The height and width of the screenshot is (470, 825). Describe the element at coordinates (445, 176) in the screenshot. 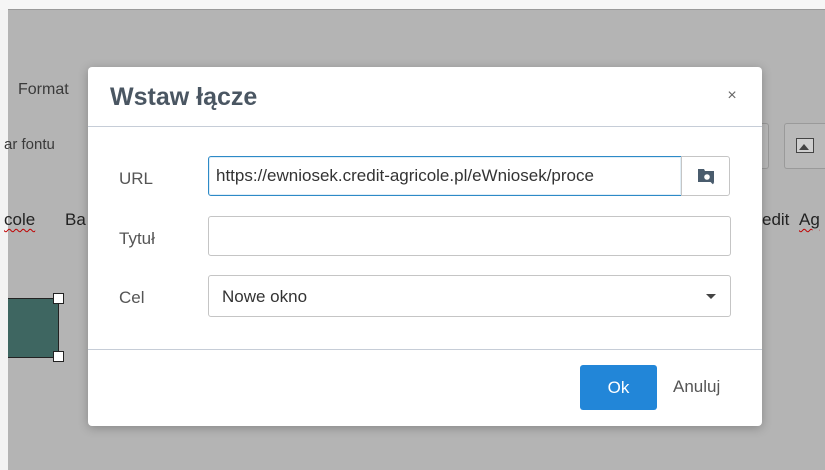

I see `url-input` at that location.